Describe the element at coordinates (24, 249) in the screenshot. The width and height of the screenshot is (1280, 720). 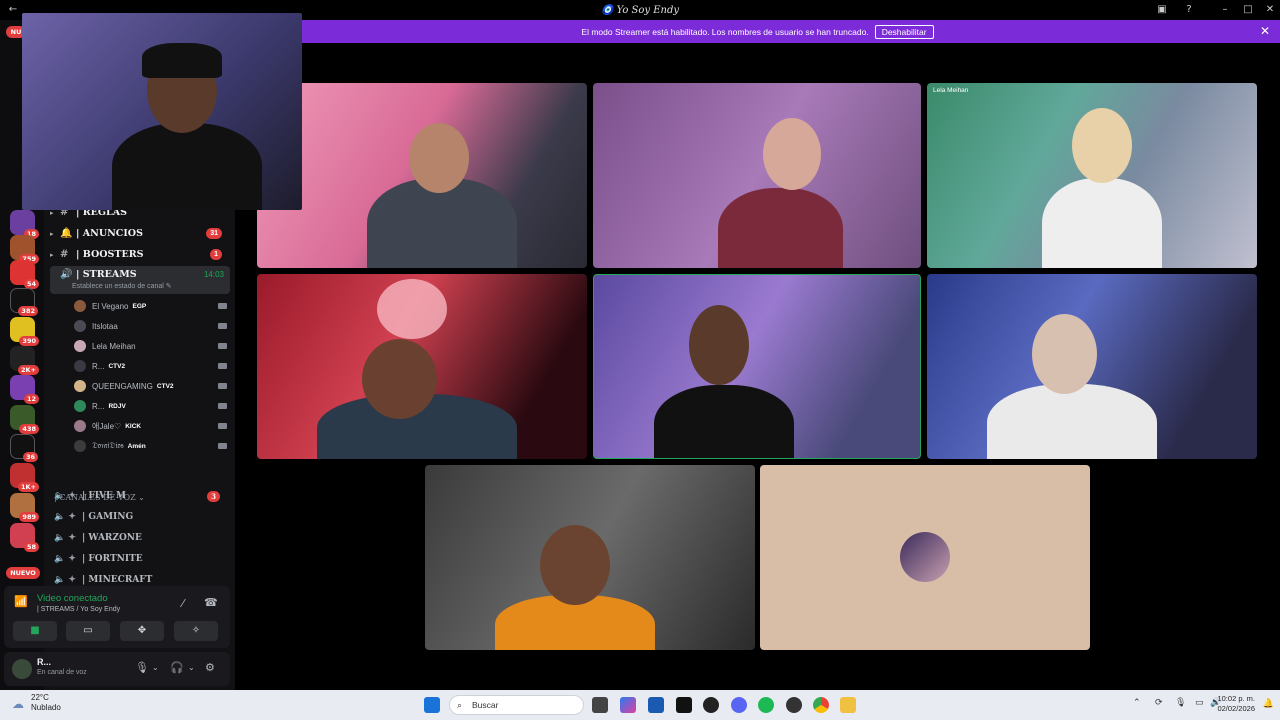
I see `server-icon: 759` at that location.